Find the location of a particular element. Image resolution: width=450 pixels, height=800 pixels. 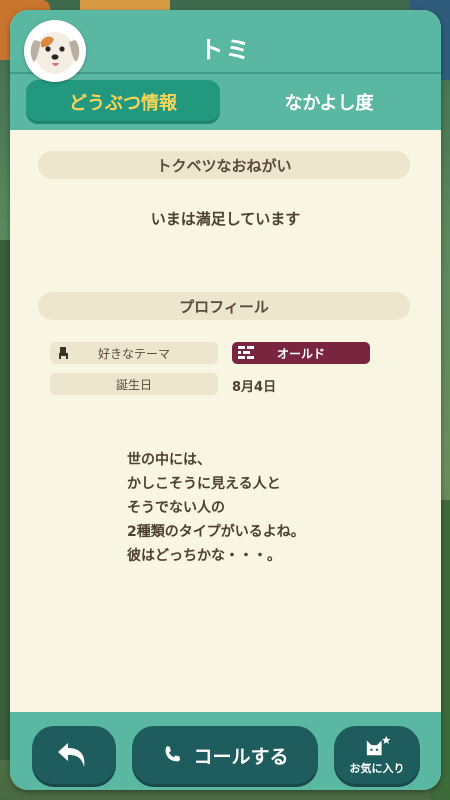

villager-avatar is located at coordinates (55, 51).